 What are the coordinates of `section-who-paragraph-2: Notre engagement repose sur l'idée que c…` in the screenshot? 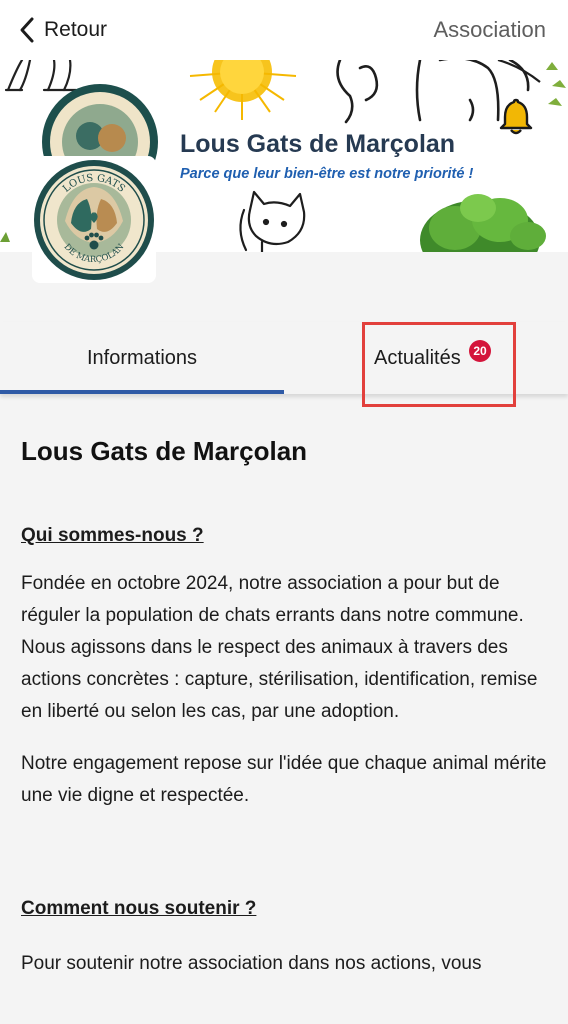 It's located at (284, 779).